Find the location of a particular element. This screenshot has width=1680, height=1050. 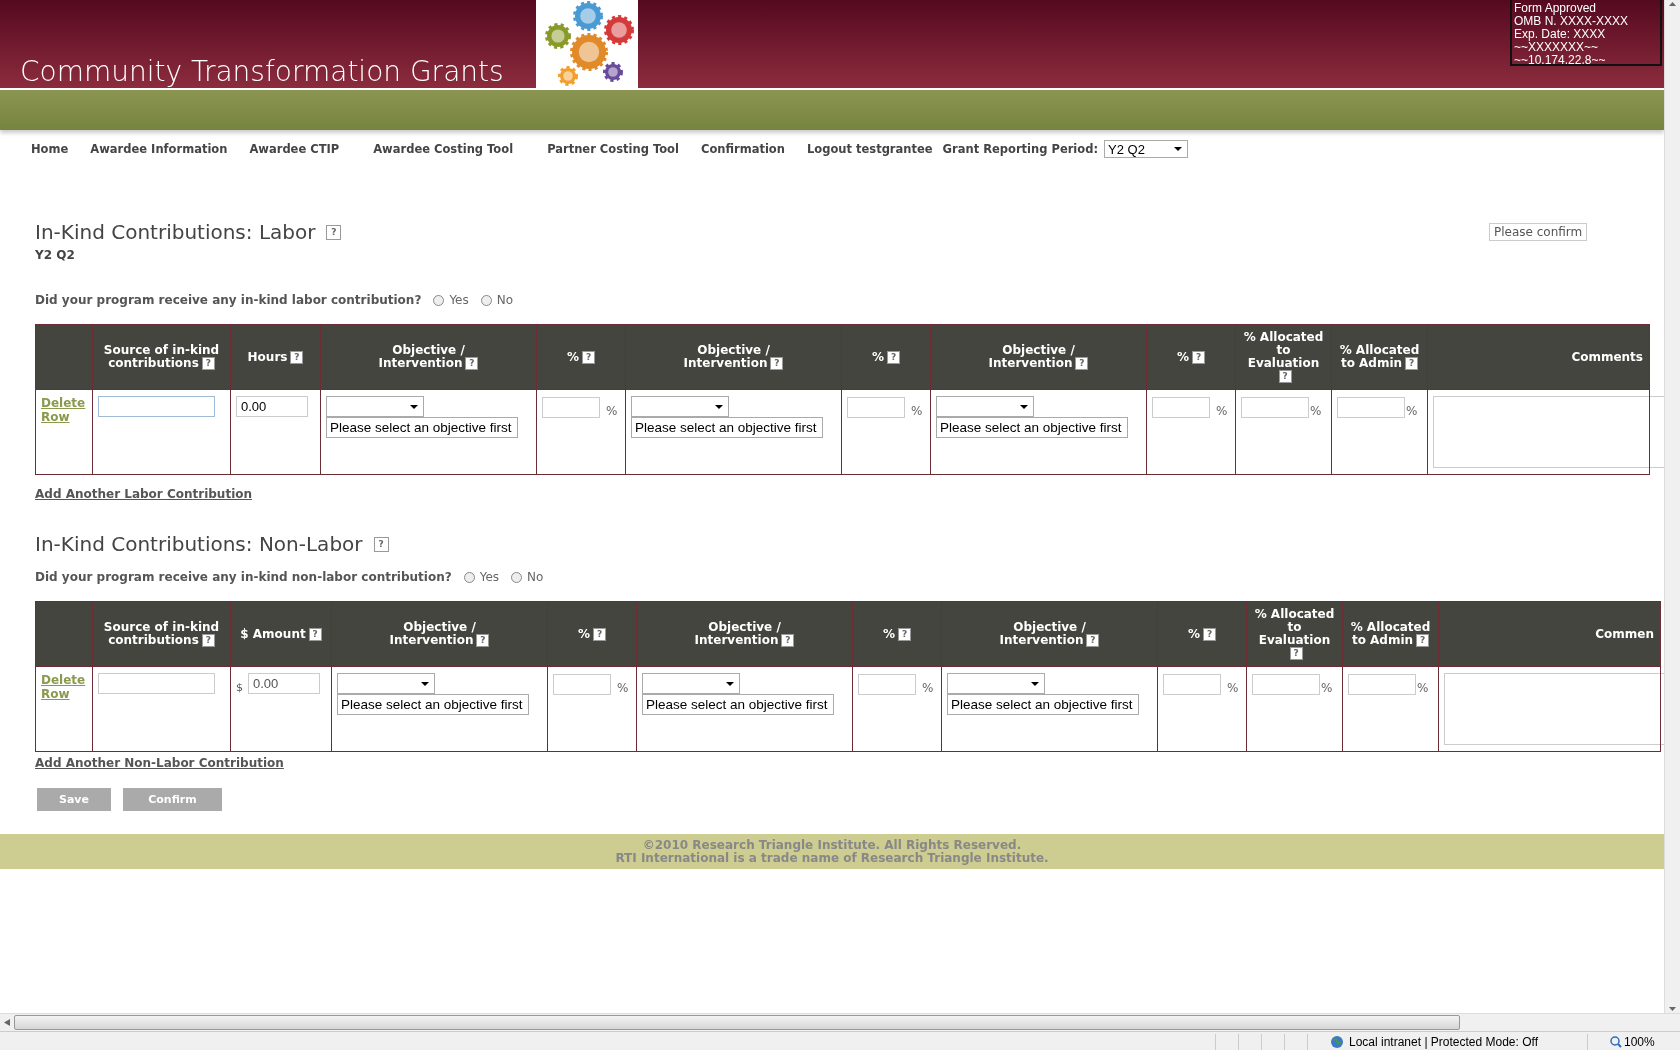

section-title: In-Kind Contributions: Non-Labor is located at coordinates (199, 544).